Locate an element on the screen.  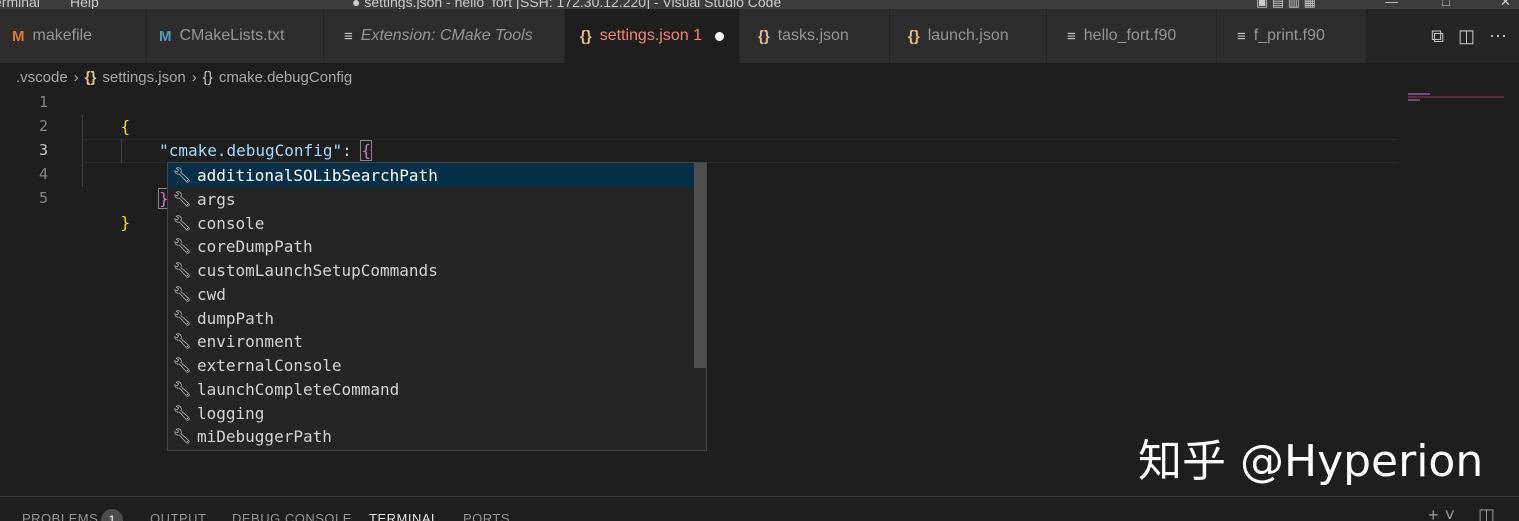
breadcrumb-symbol: cmake.debugConfig is located at coordinates (285, 77).